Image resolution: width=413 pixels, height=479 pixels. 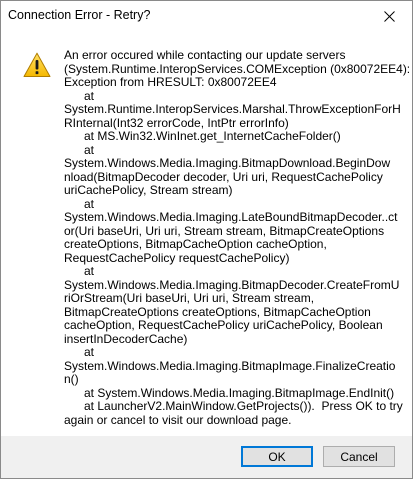 I want to click on button-bar: OK Cancel, so click(x=206, y=457).